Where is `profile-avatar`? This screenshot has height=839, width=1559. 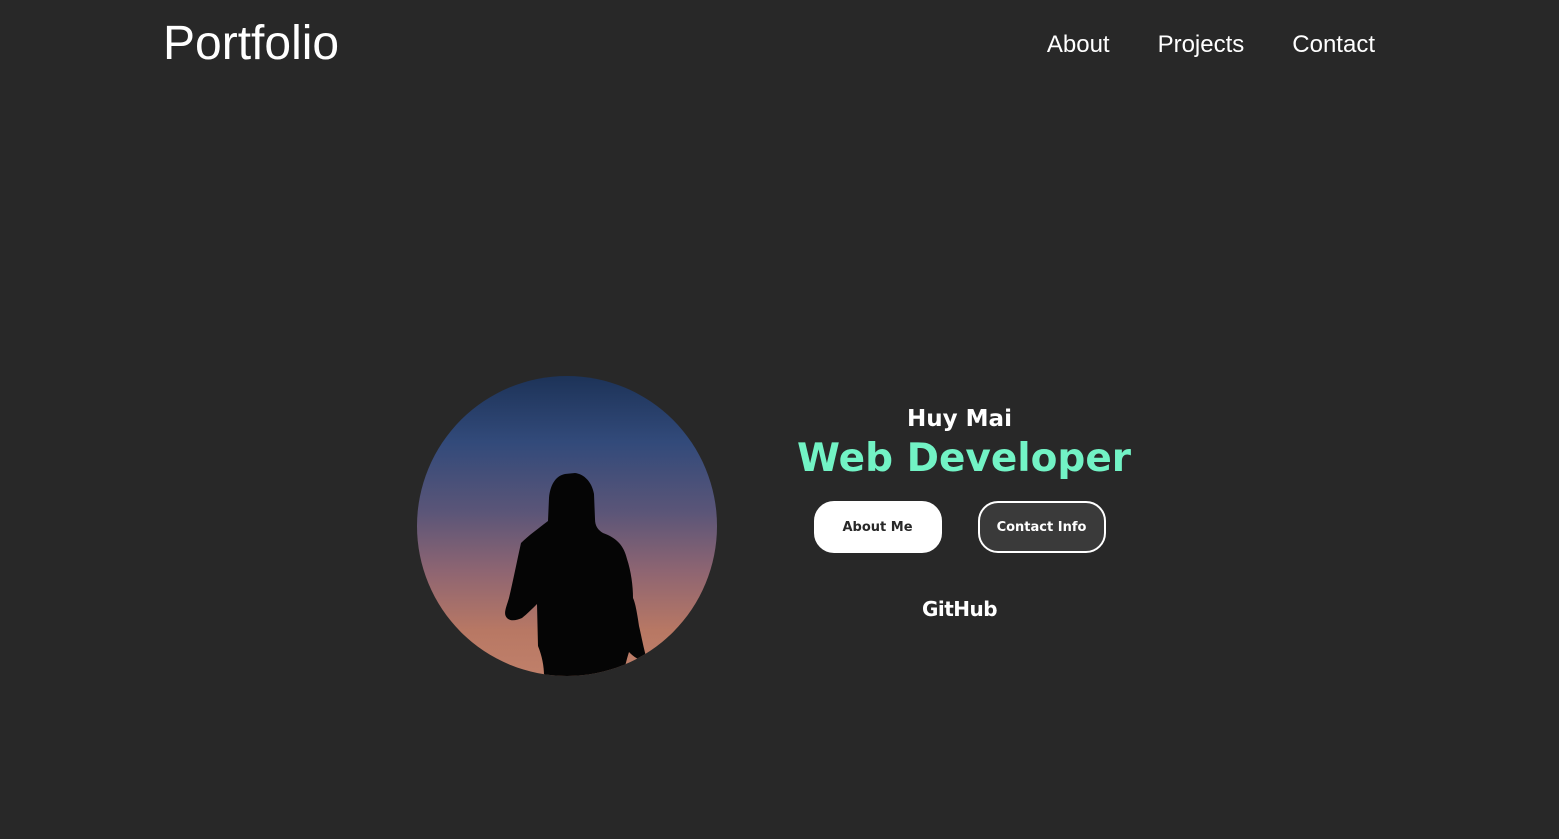 profile-avatar is located at coordinates (567, 526).